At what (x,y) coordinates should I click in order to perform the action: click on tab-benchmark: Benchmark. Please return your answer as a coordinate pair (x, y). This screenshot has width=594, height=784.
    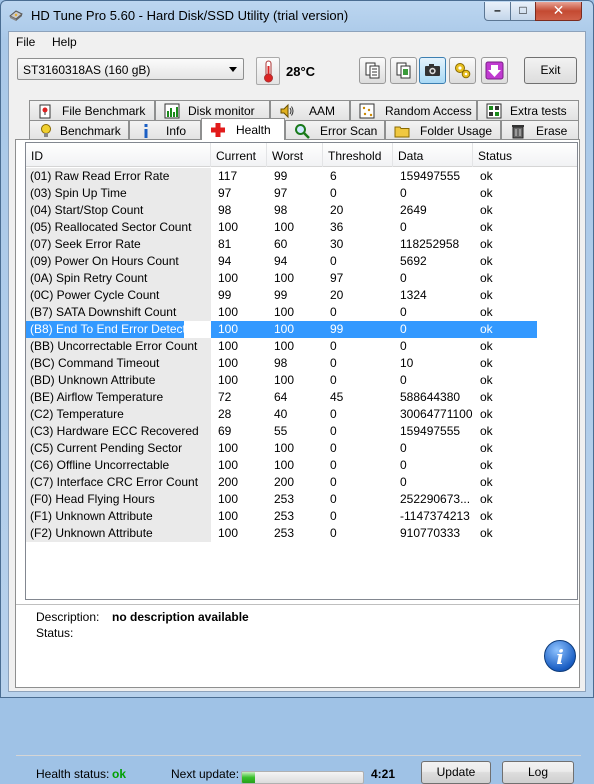
    Looking at the image, I should click on (79, 130).